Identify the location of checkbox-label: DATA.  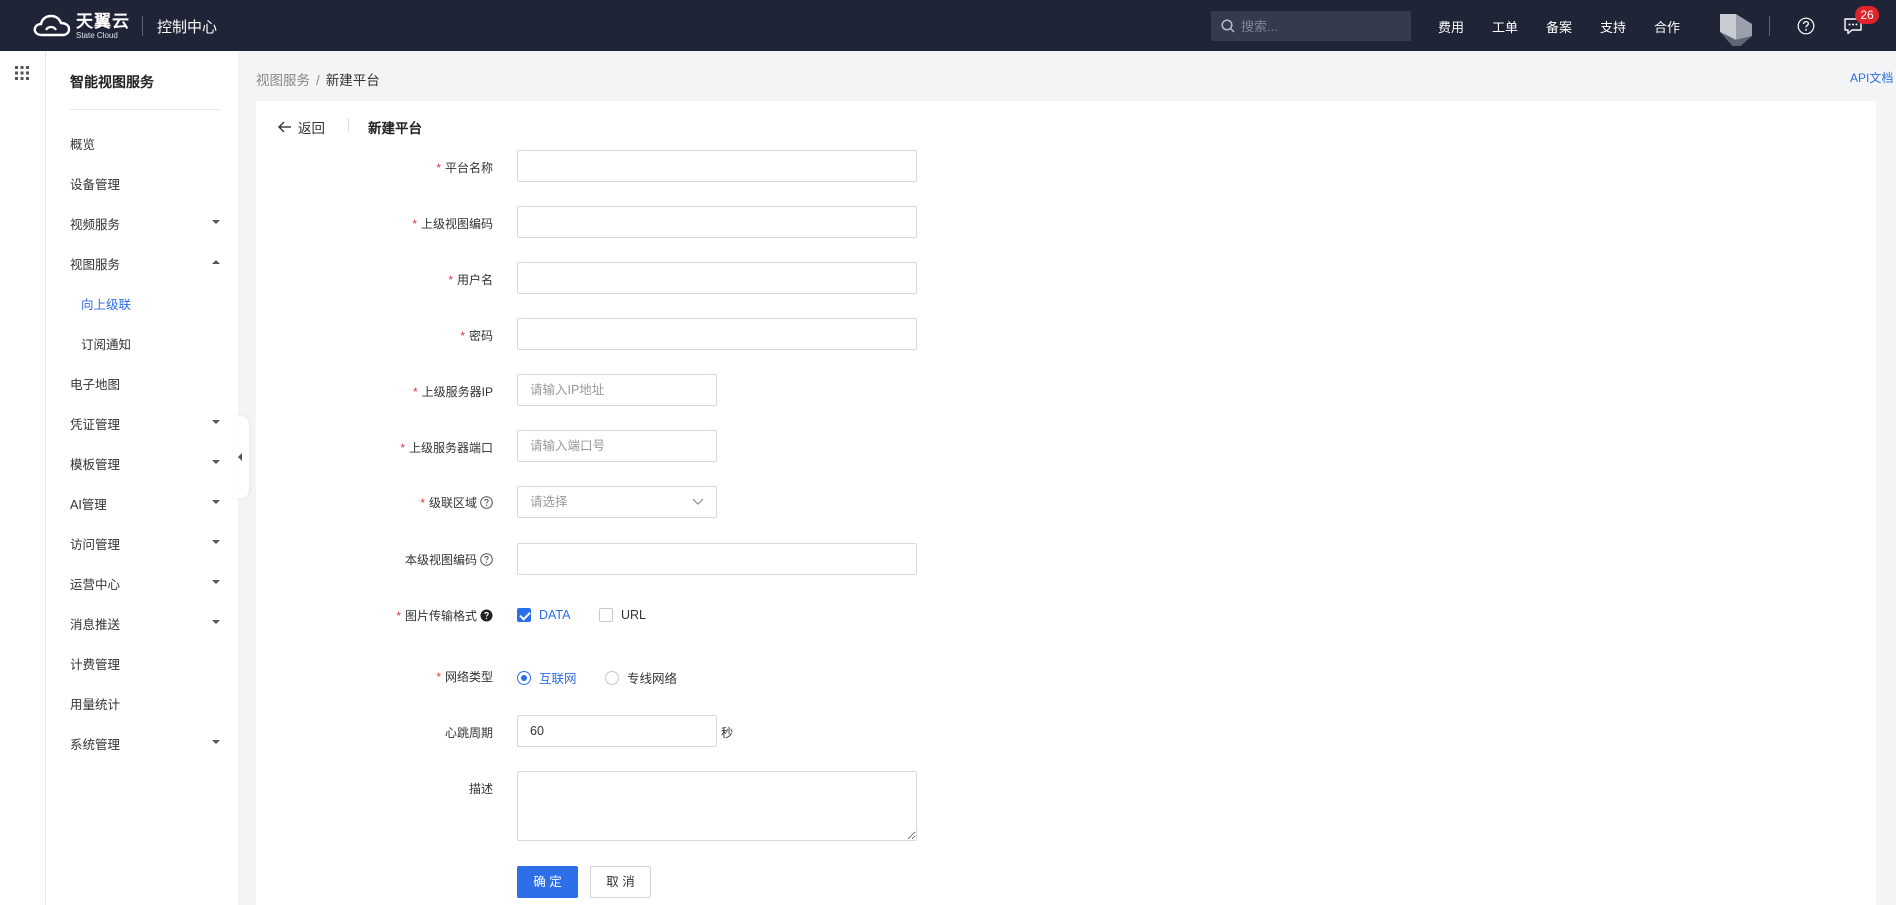
(555, 615).